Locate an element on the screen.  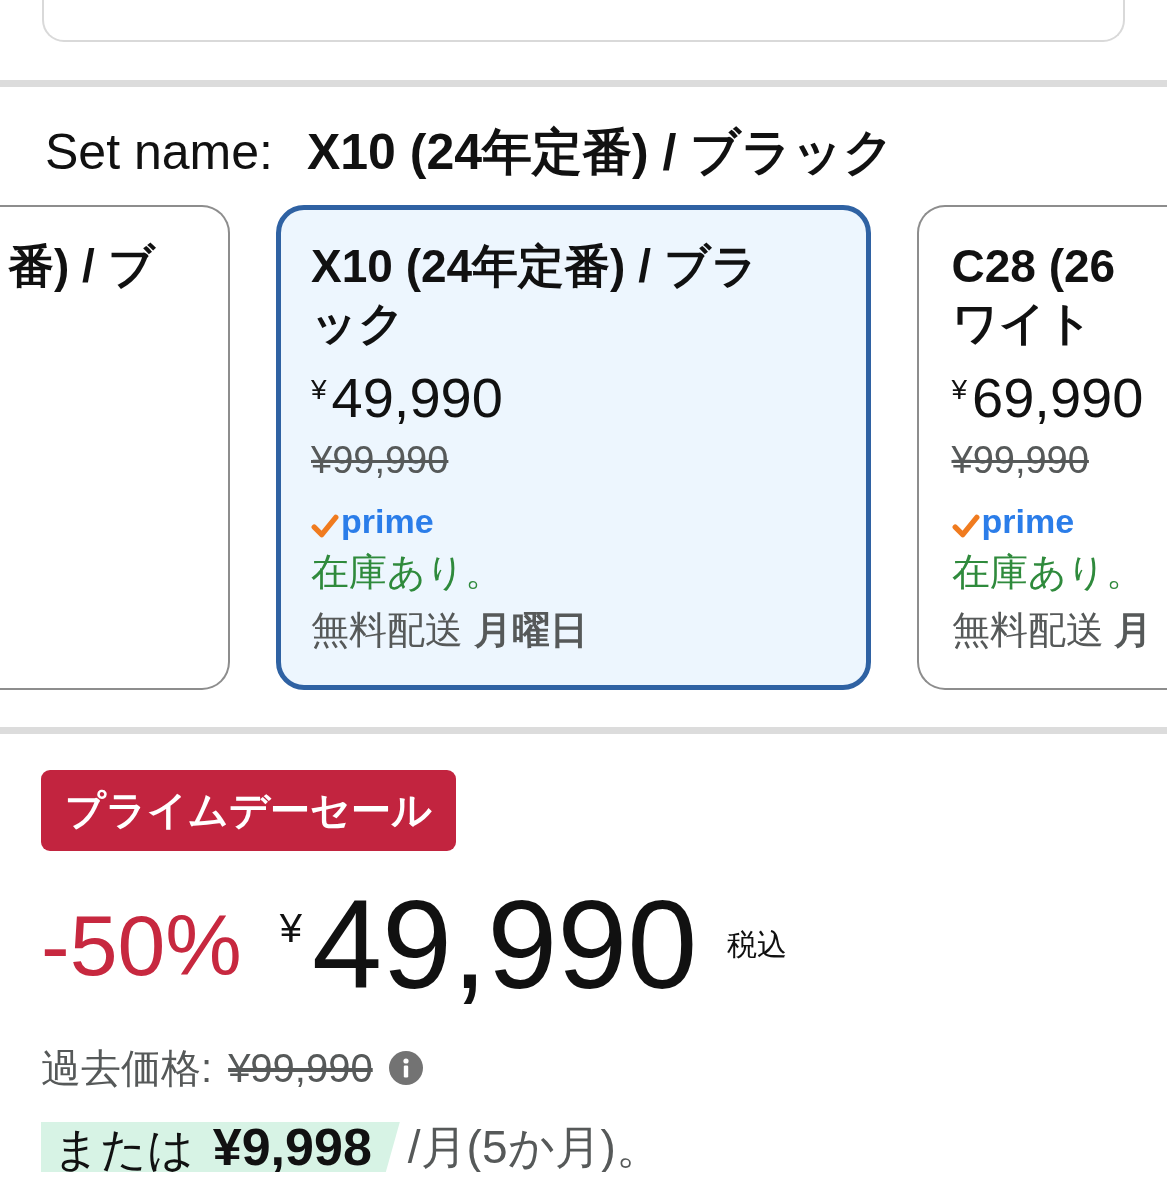
variant-title: C28 (26 is located at coordinates (1033, 266).